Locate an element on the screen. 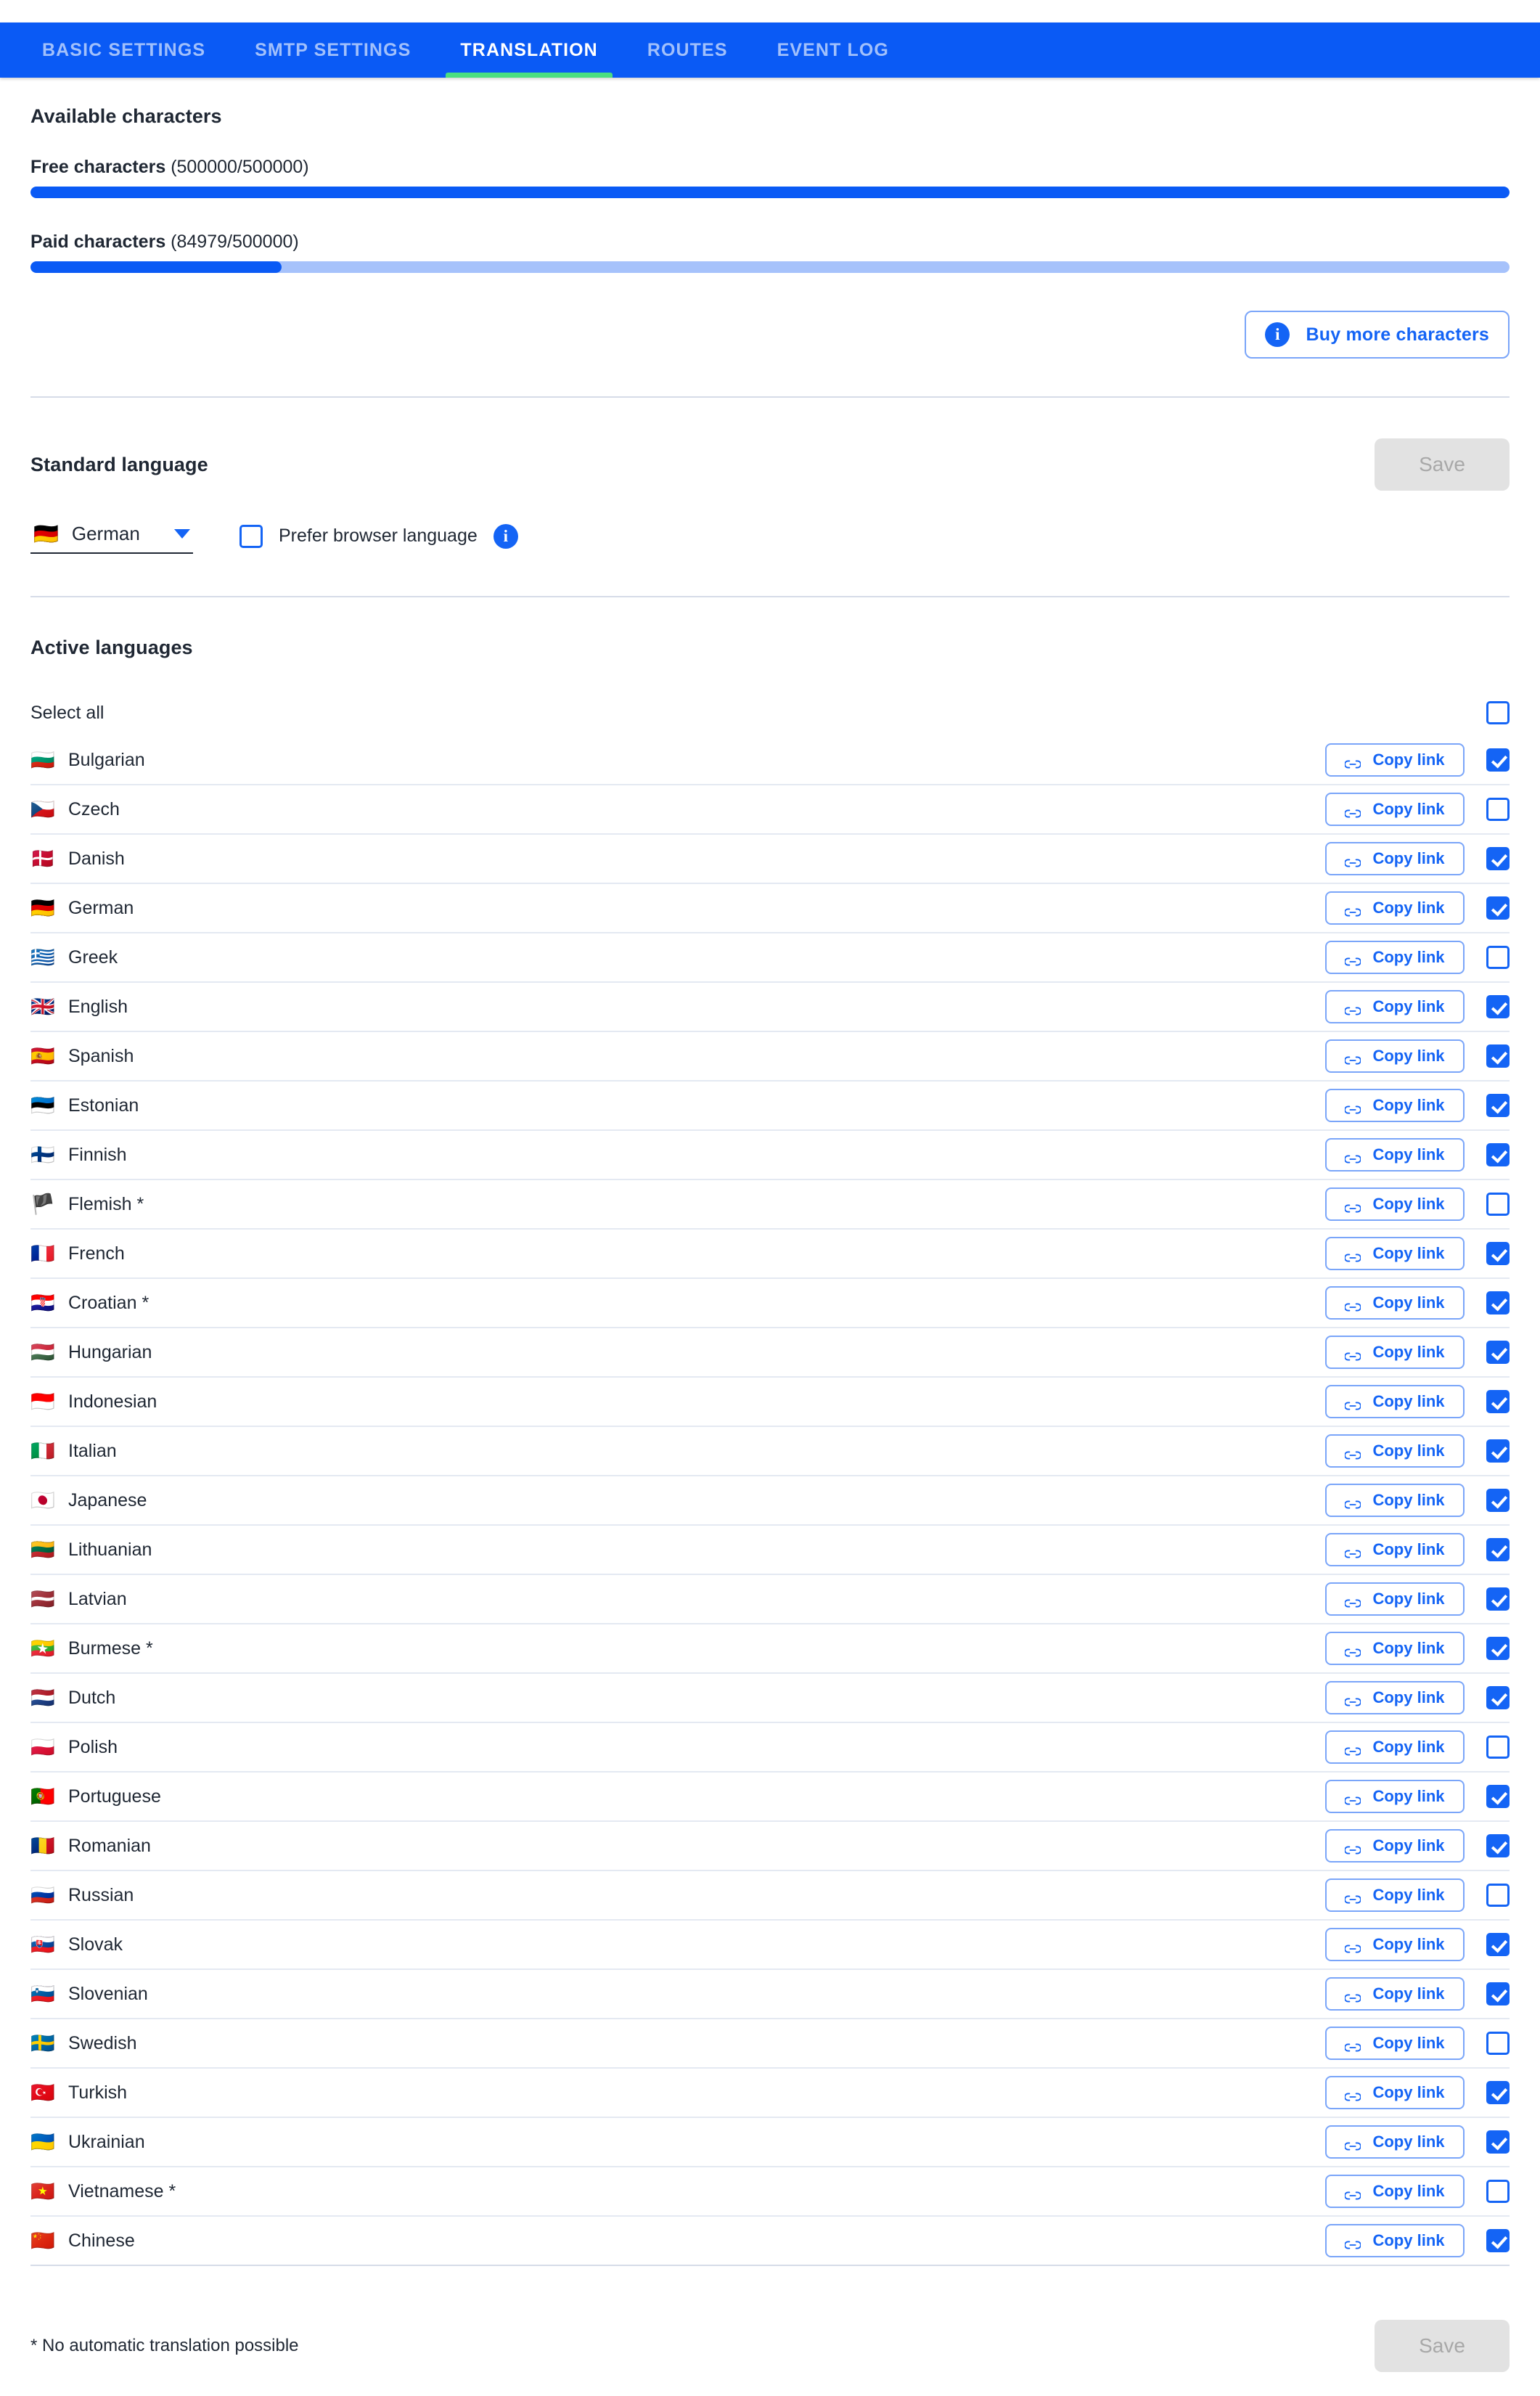 This screenshot has height=2396, width=1540. tab-basic-settings: BASIC SETTINGS is located at coordinates (124, 50).